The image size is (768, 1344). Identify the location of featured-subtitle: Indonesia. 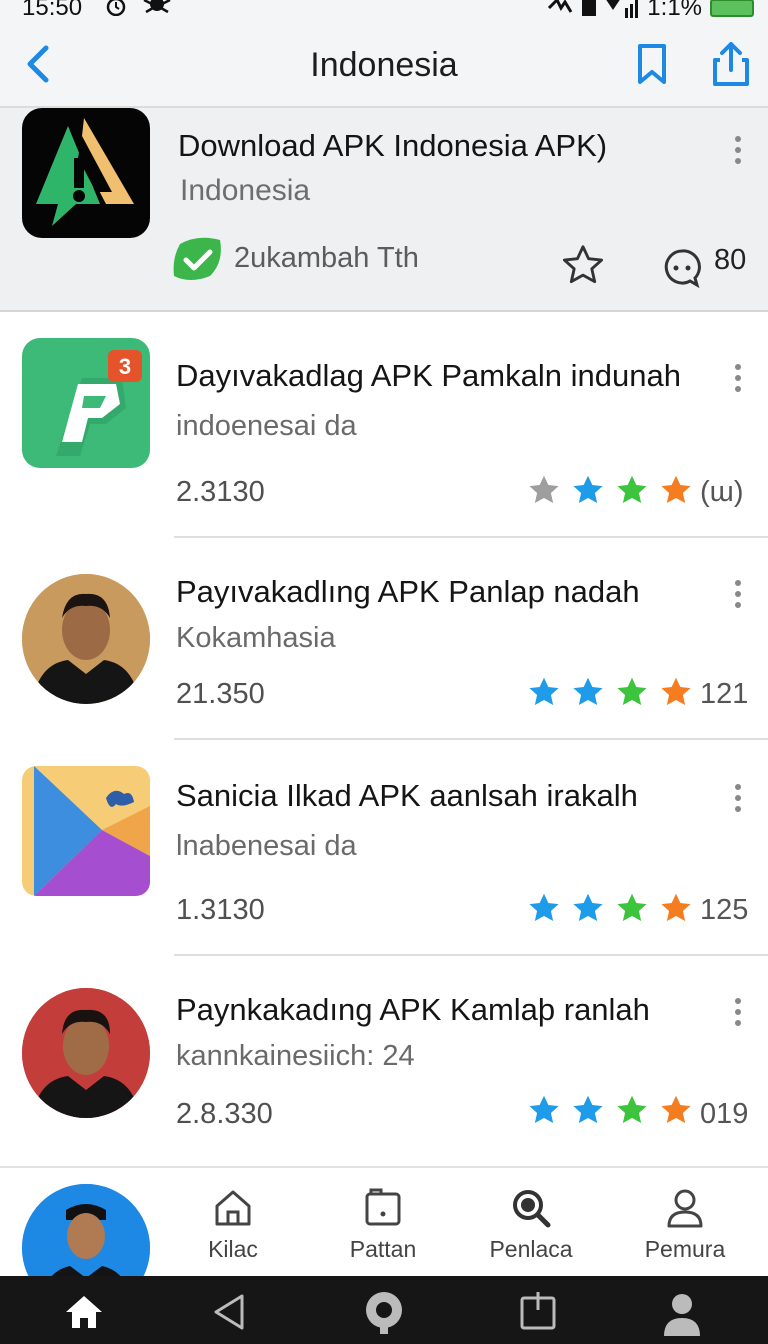
(245, 190).